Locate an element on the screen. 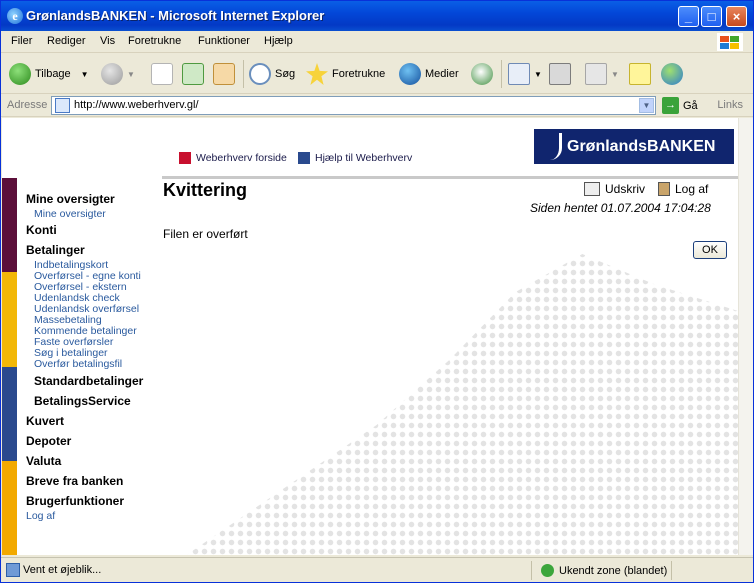  minimize-button: _ is located at coordinates (688, 16).